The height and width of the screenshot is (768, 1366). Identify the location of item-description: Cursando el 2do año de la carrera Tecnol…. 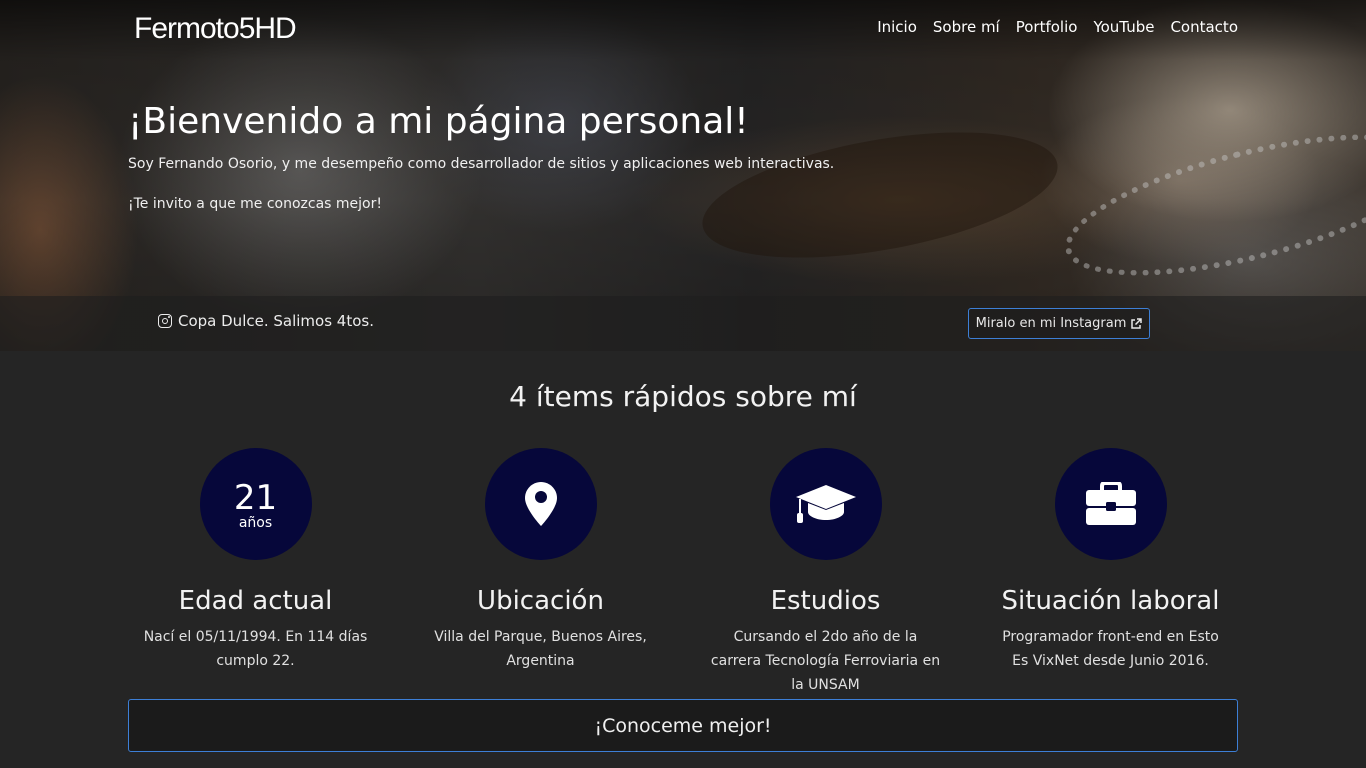
(825, 661).